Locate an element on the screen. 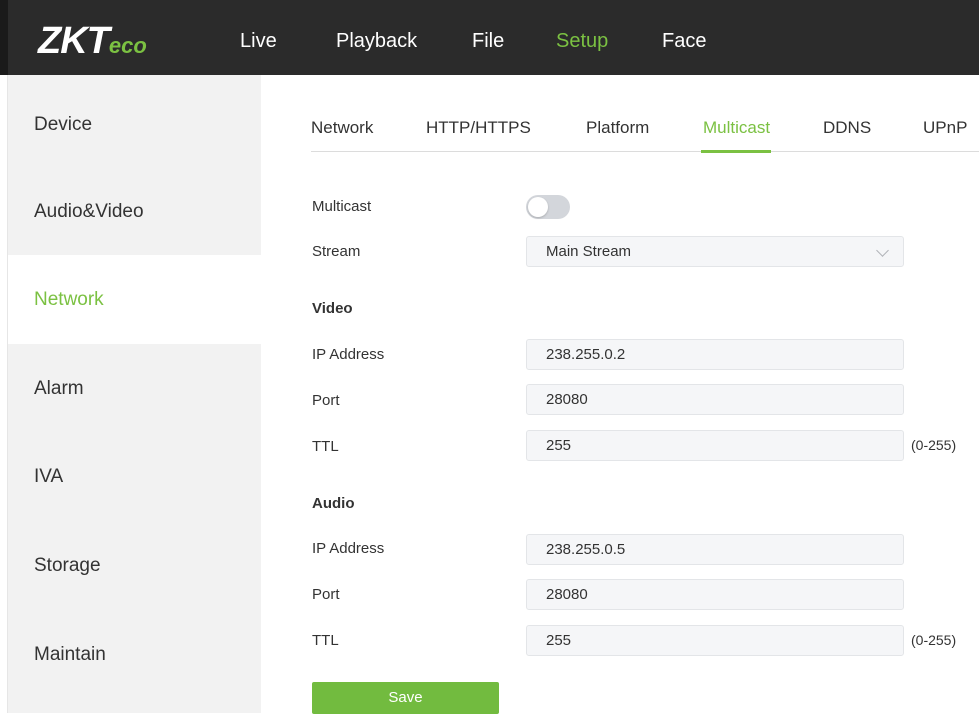 Image resolution: width=979 pixels, height=714 pixels. top-navigation-bar: ZKTeco Live Playback File Setup Face is located at coordinates (489, 37).